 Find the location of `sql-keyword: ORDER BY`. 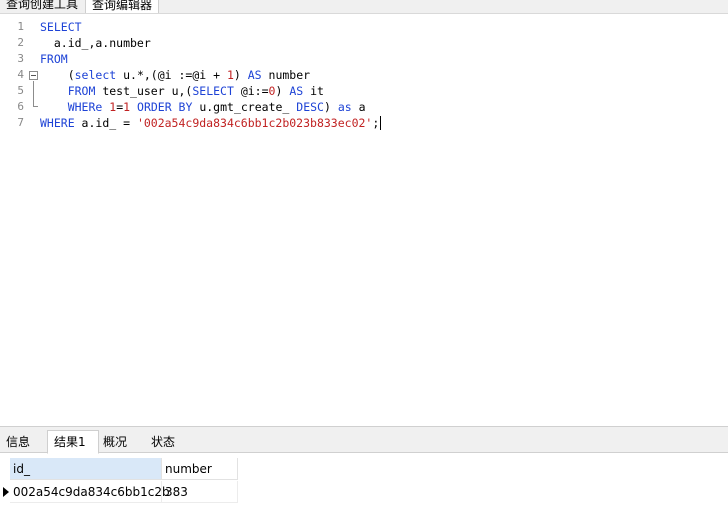

sql-keyword: ORDER BY is located at coordinates (165, 107).